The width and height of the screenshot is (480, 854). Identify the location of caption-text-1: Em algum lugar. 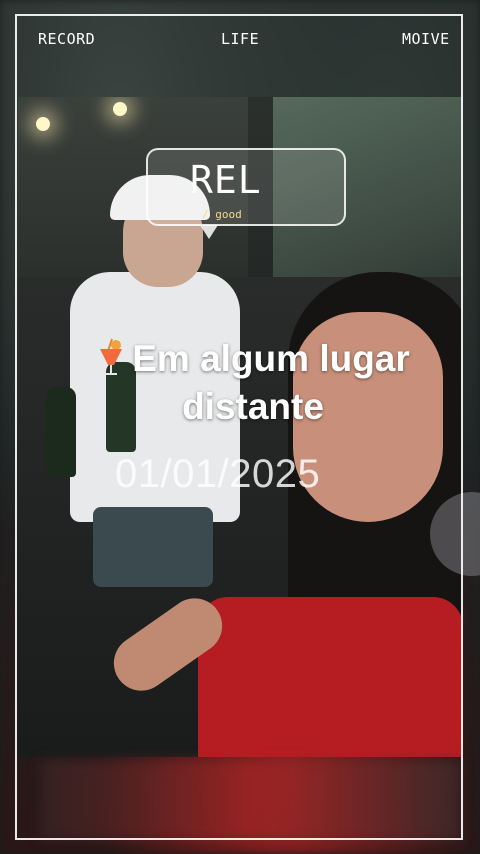
(271, 358).